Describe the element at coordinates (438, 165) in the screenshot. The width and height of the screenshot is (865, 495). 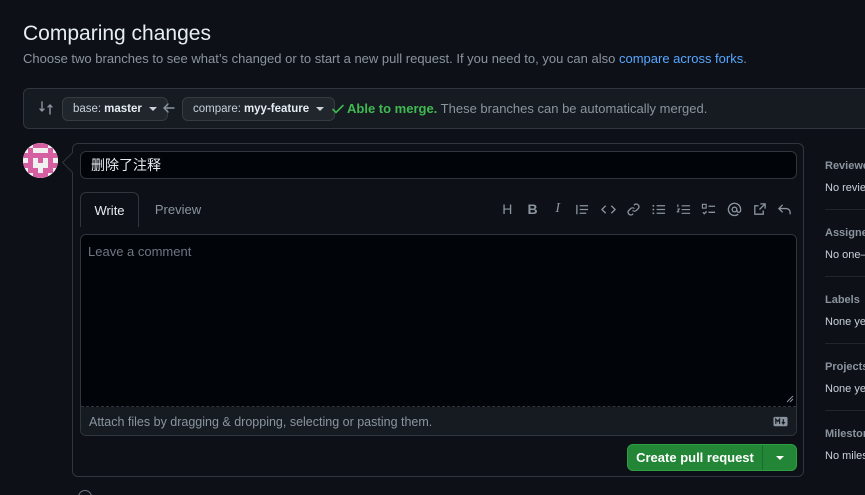
I see `pr-title-input` at that location.